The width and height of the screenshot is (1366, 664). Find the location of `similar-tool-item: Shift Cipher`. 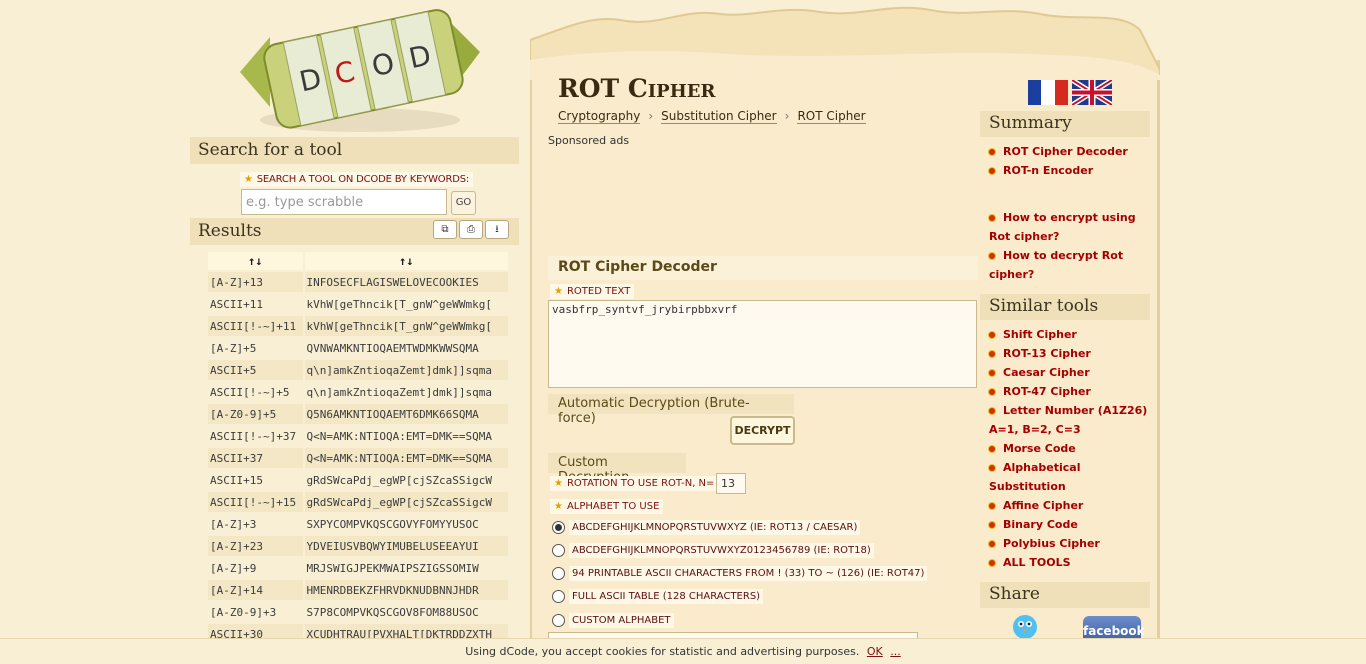

similar-tool-item: Shift Cipher is located at coordinates (1074, 334).